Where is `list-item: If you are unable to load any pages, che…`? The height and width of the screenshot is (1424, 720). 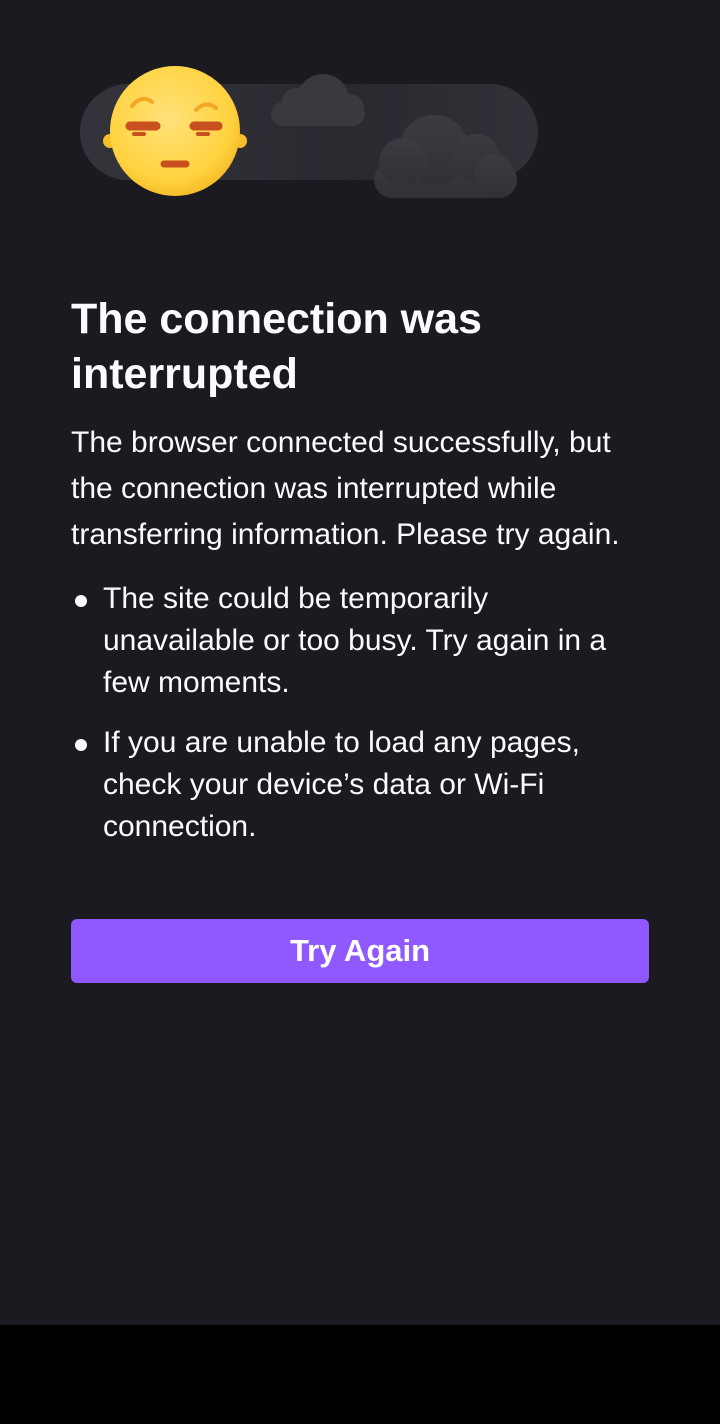 list-item: If you are unable to load any pages, che… is located at coordinates (347, 785).